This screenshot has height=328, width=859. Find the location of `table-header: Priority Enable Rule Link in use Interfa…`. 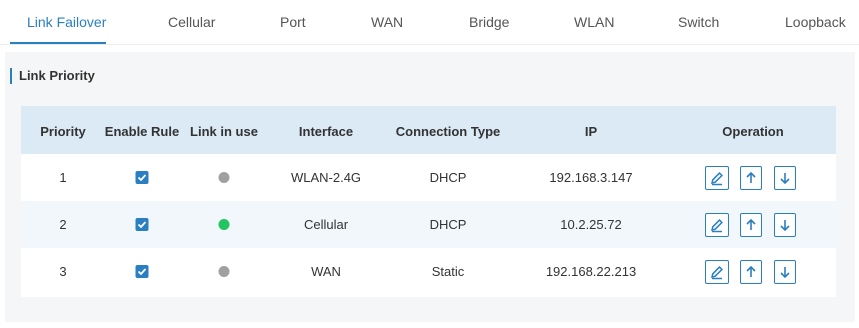

table-header: Priority Enable Rule Link in use Interfa… is located at coordinates (428, 130).